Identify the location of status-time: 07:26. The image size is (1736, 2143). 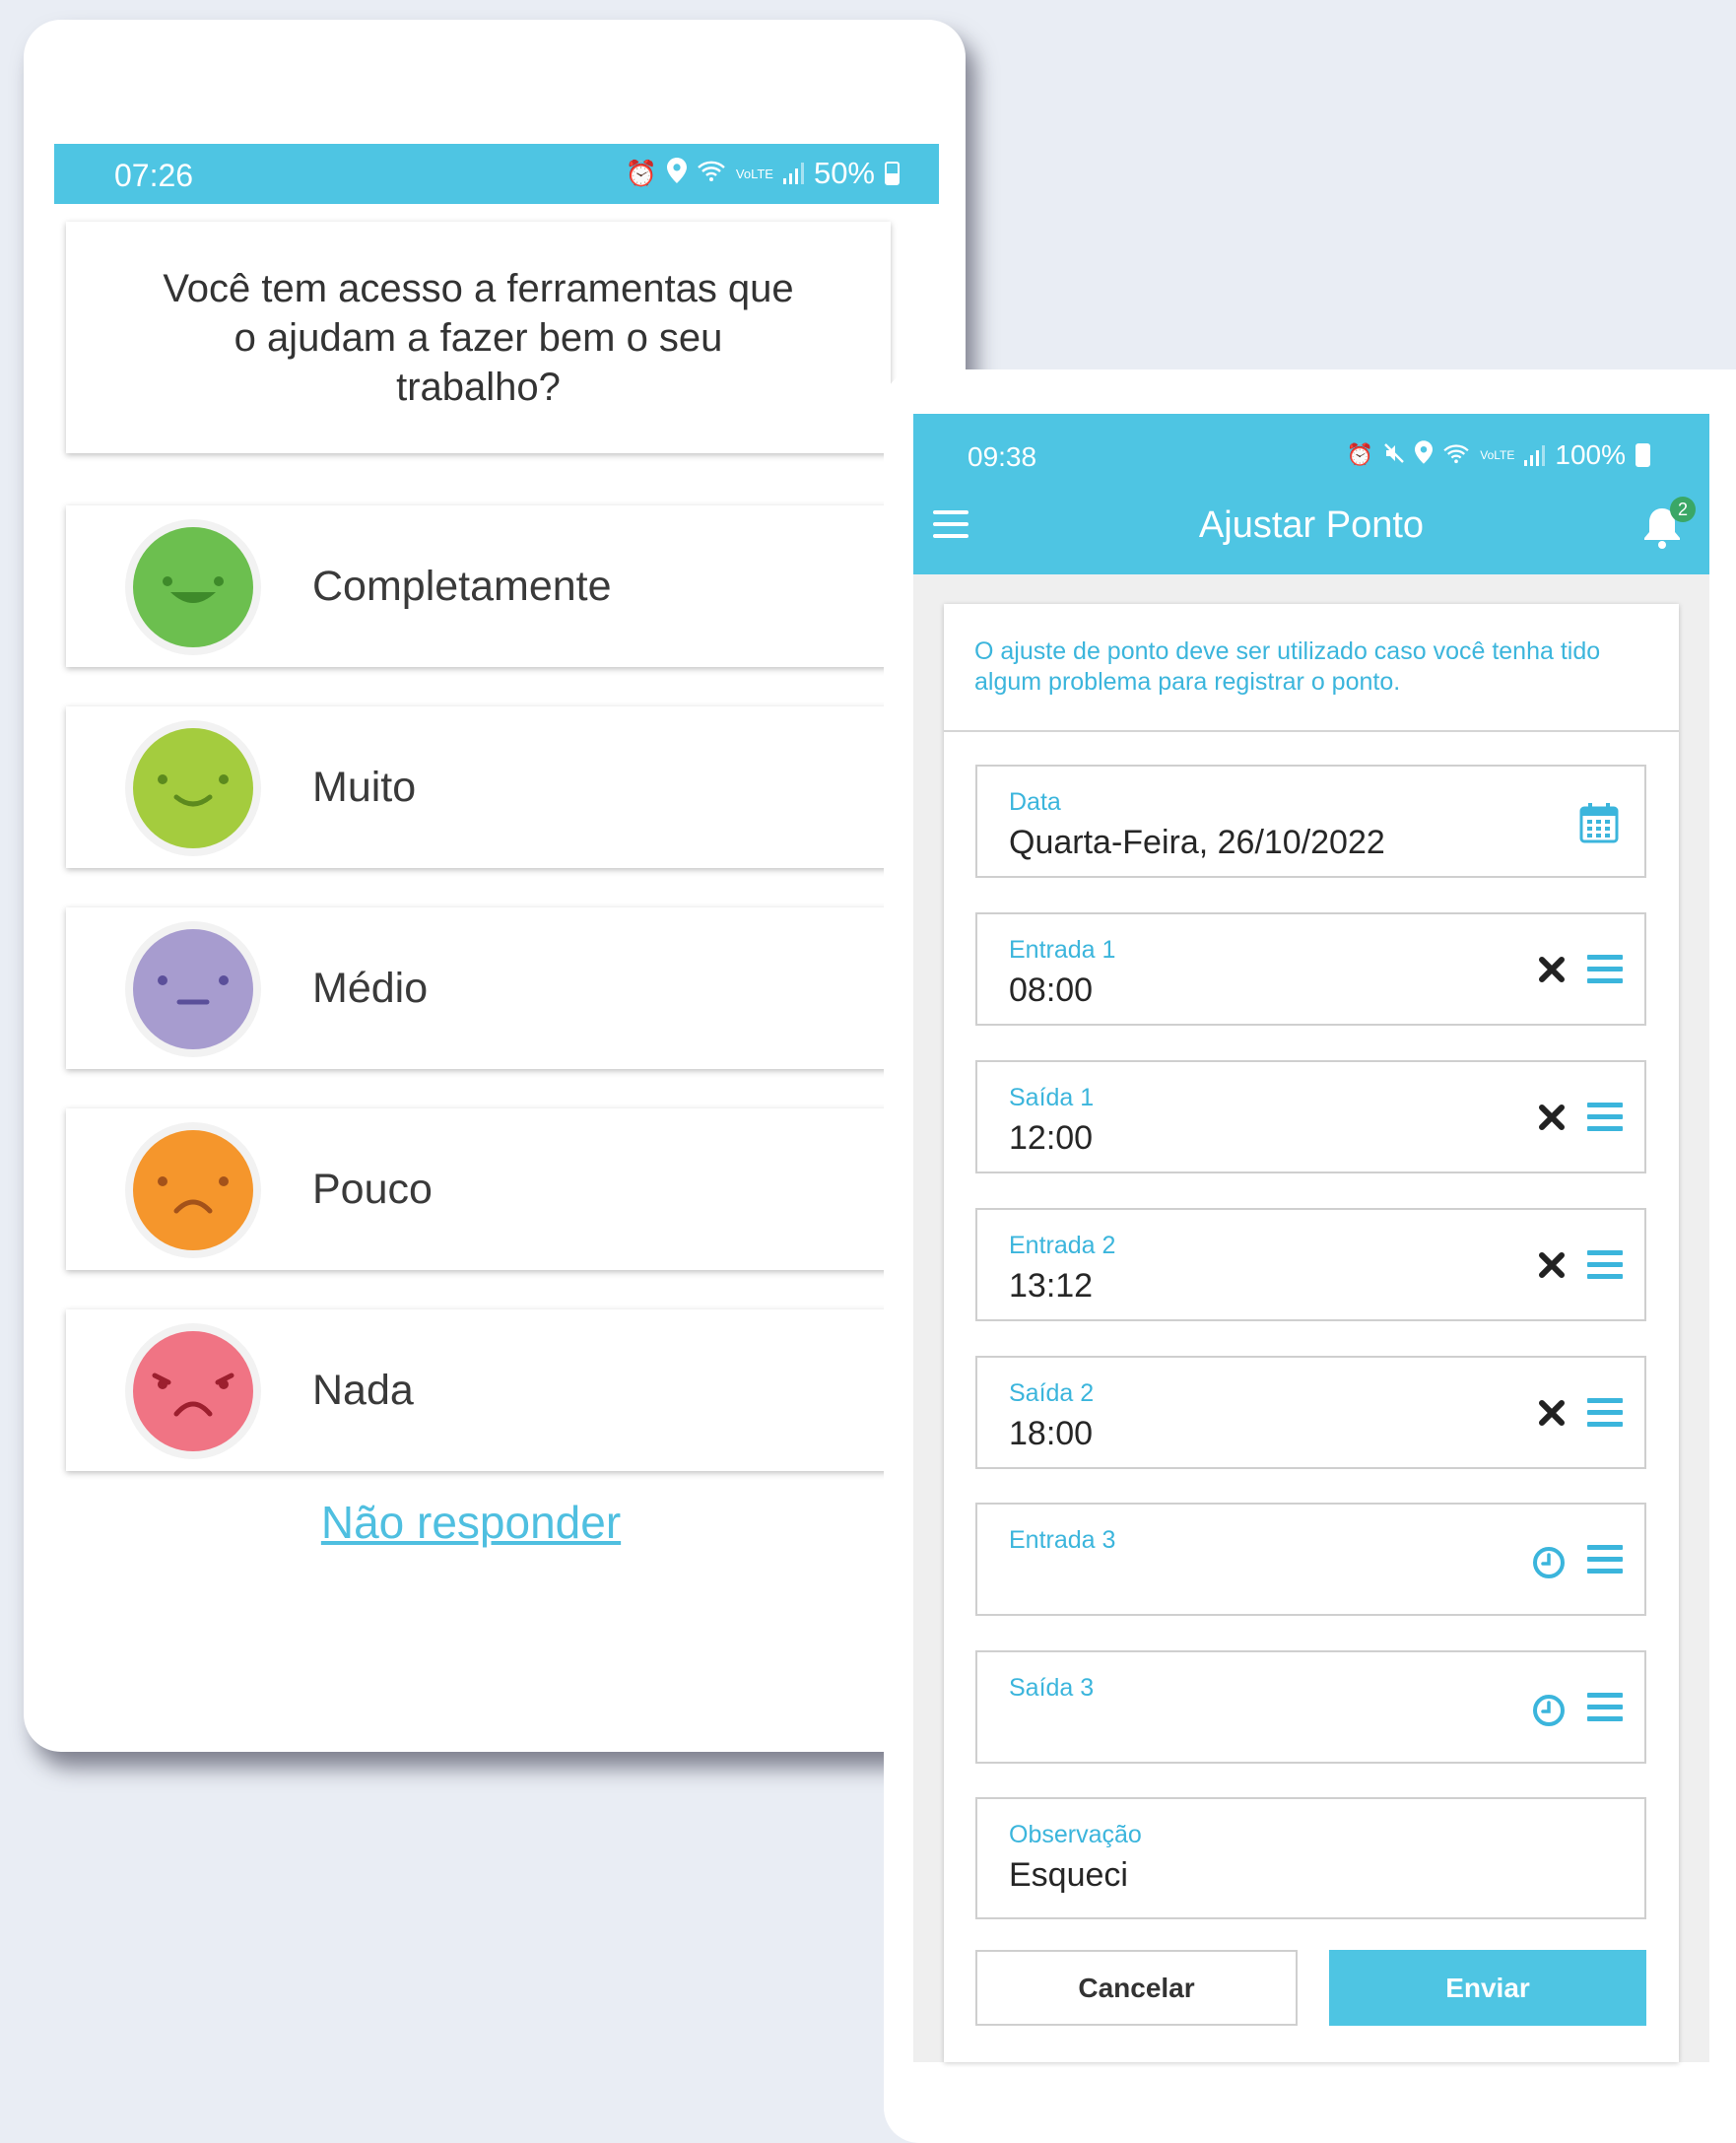
(154, 175).